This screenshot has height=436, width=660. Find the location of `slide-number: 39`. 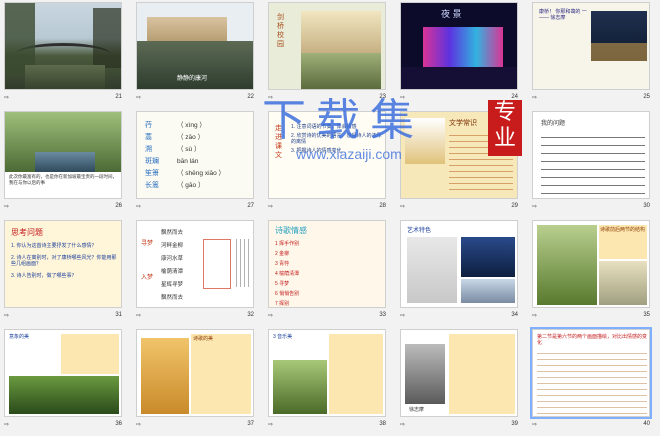

slide-number: 39 is located at coordinates (514, 424).